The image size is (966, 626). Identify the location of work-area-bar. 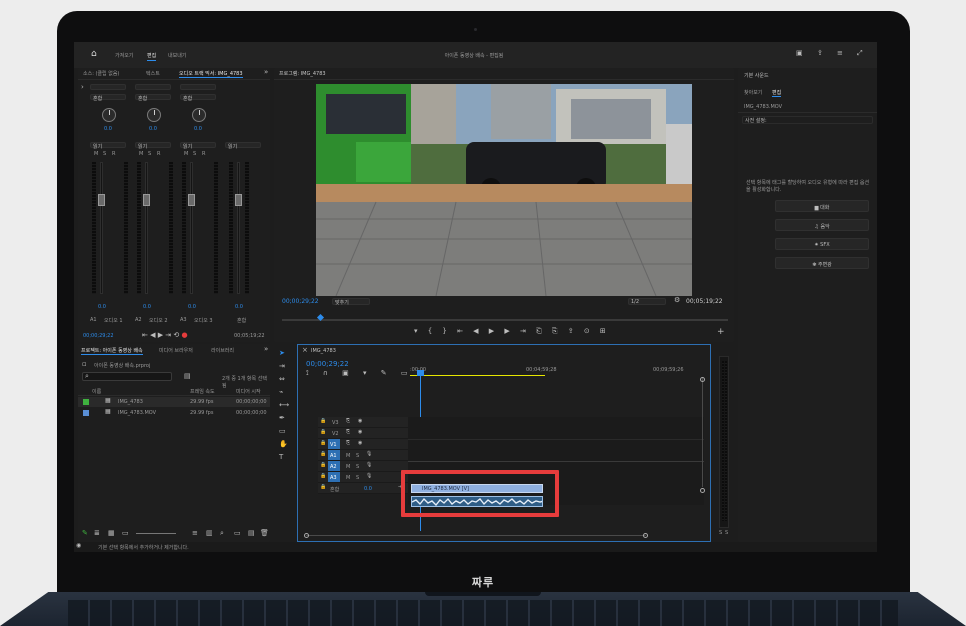
(477, 375).